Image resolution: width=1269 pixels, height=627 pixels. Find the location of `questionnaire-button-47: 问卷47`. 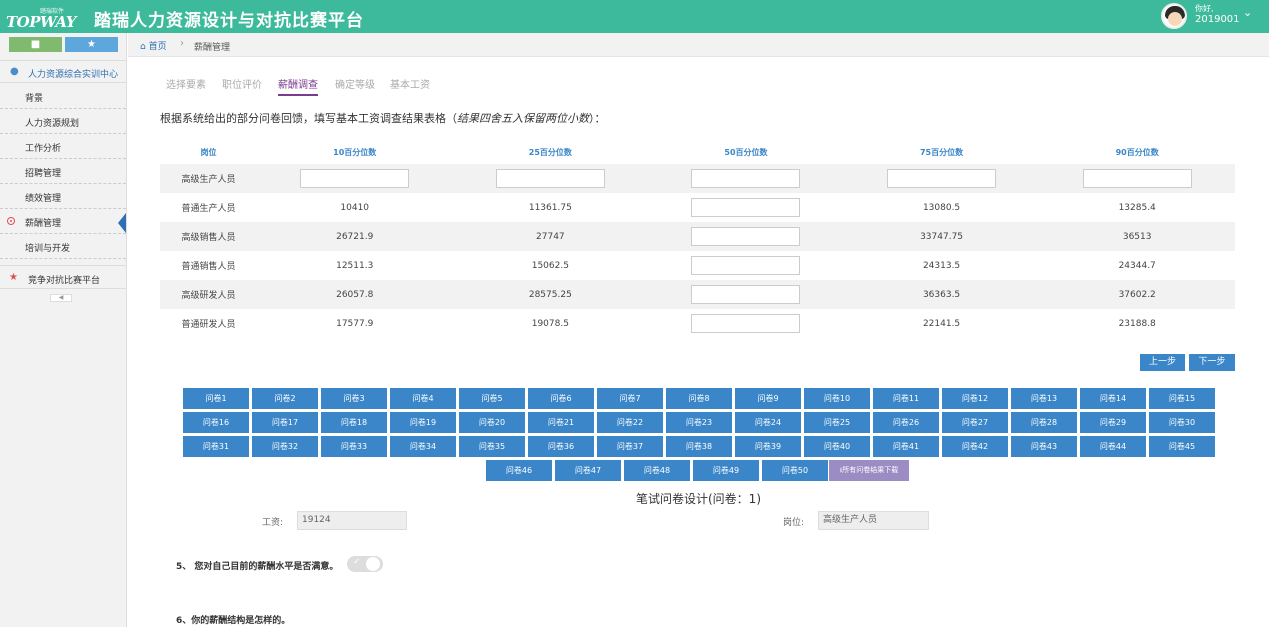

questionnaire-button-47: 问卷47 is located at coordinates (588, 470).